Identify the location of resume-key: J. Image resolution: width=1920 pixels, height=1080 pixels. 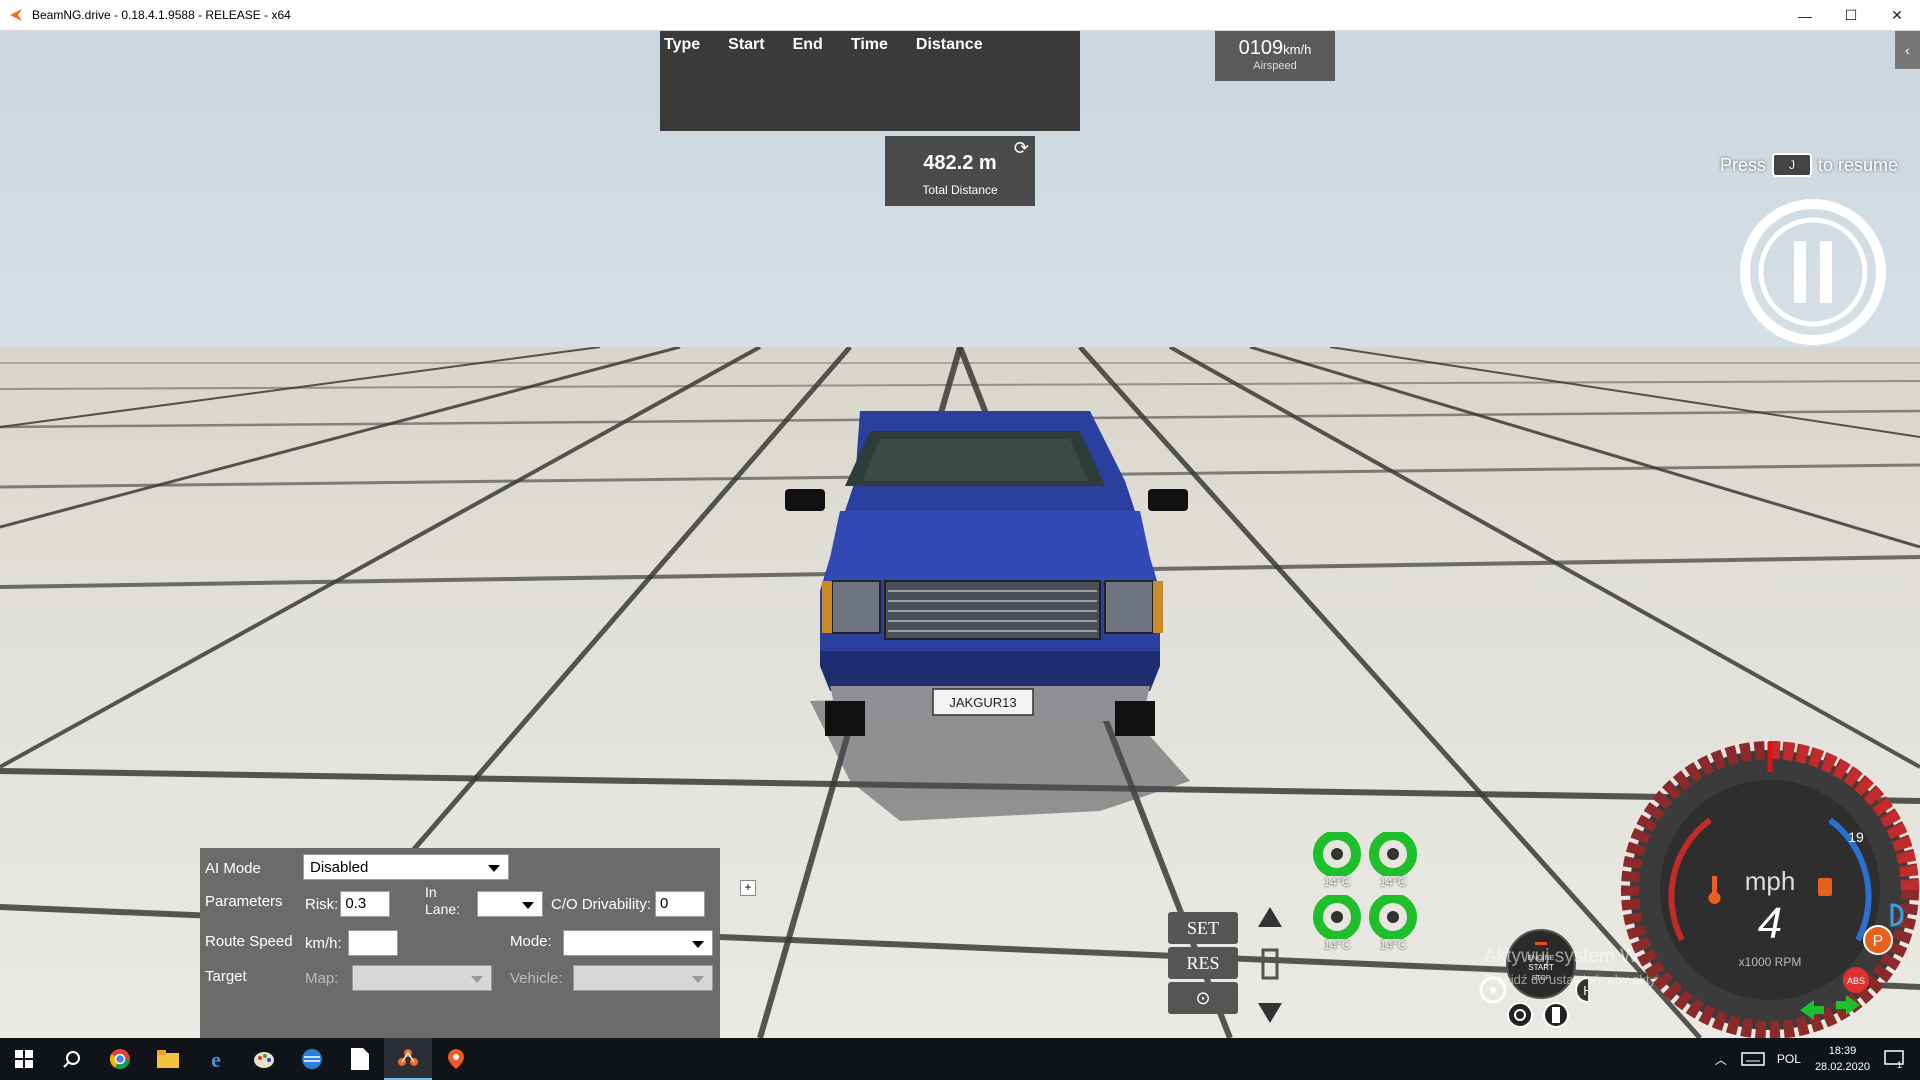
(1792, 165).